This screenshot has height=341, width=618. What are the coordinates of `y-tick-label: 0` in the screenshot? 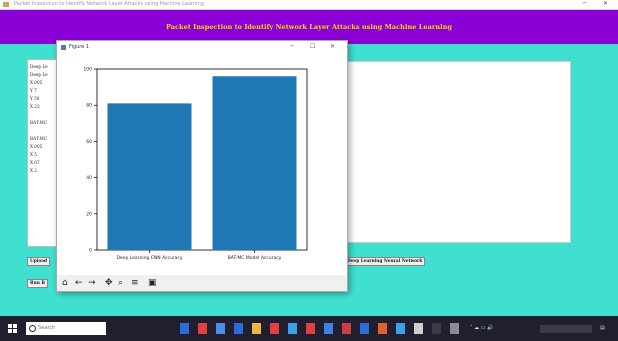 It's located at (90, 251).